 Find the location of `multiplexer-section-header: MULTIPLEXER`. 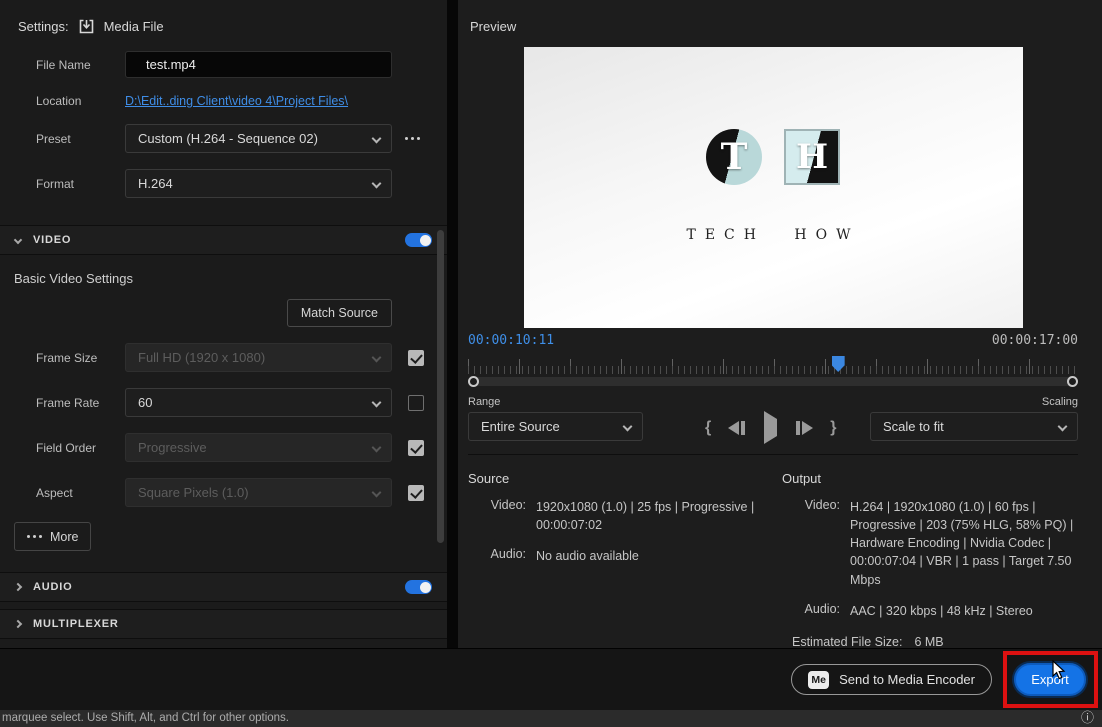

multiplexer-section-header: MULTIPLEXER is located at coordinates (223, 624).